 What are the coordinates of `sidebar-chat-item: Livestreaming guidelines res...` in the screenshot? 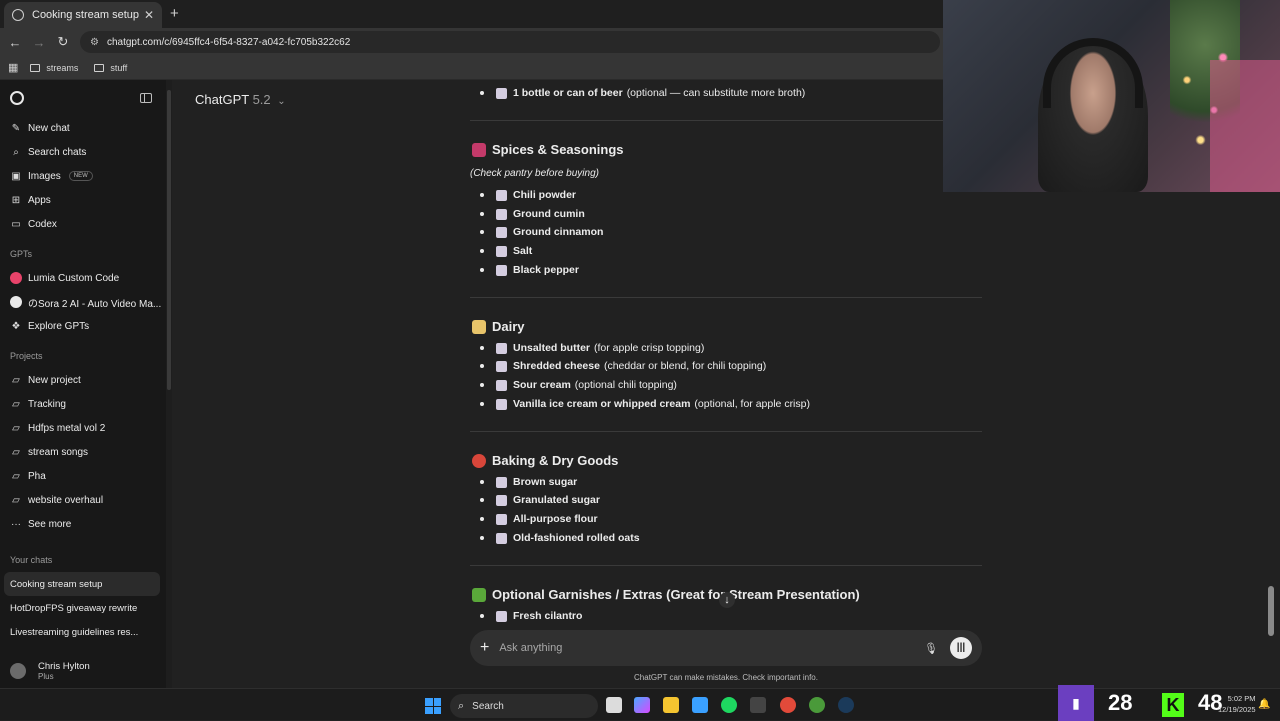 It's located at (83, 632).